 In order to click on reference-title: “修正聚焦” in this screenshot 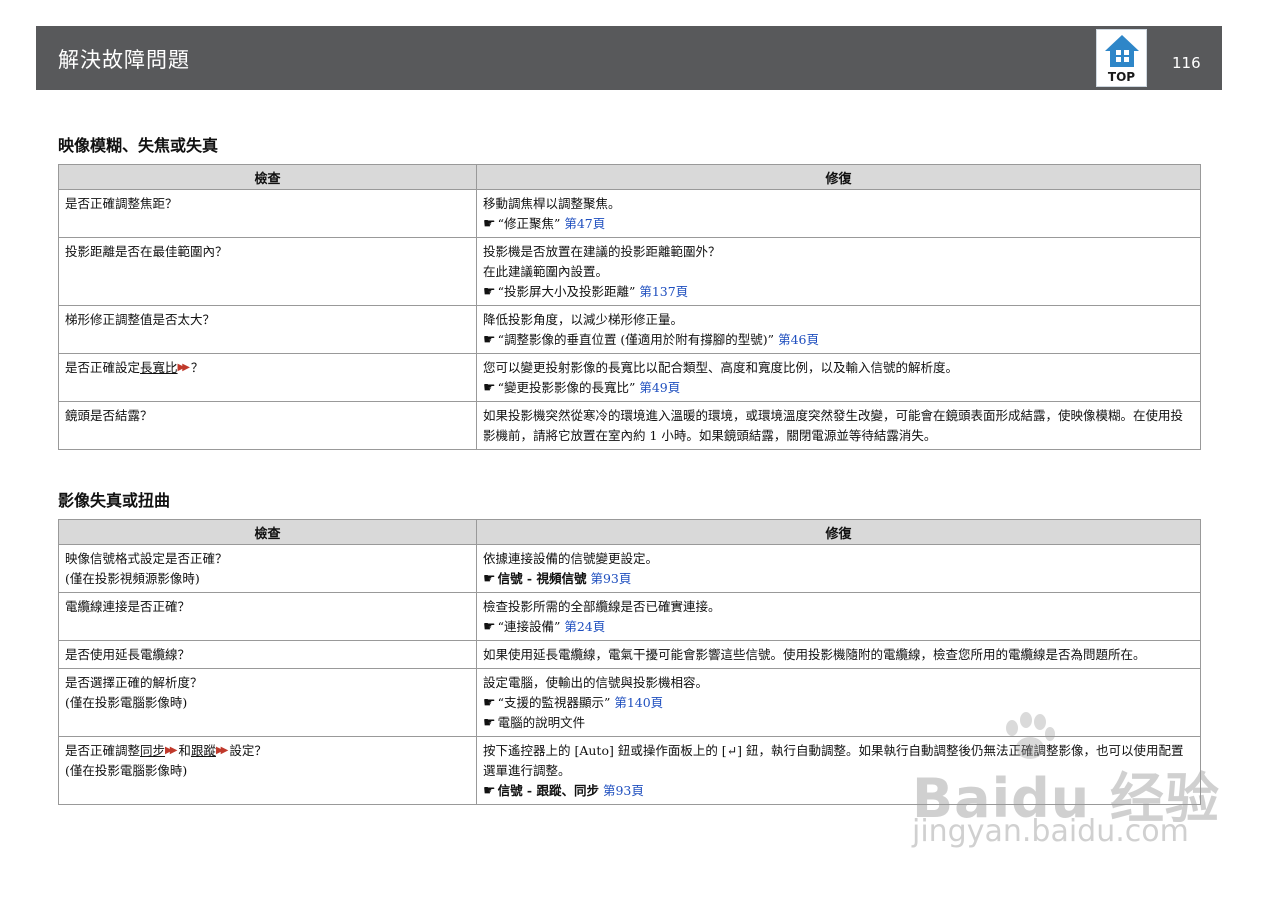, I will do `click(529, 223)`.